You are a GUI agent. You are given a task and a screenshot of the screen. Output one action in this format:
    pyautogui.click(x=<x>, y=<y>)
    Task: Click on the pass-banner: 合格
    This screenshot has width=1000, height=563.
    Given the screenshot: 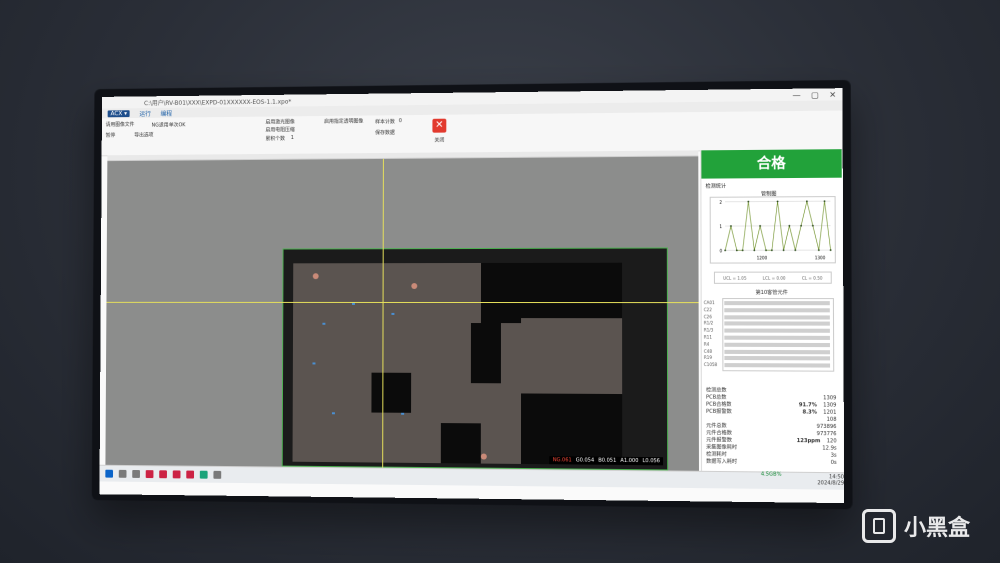 What is the action you would take?
    pyautogui.click(x=771, y=164)
    